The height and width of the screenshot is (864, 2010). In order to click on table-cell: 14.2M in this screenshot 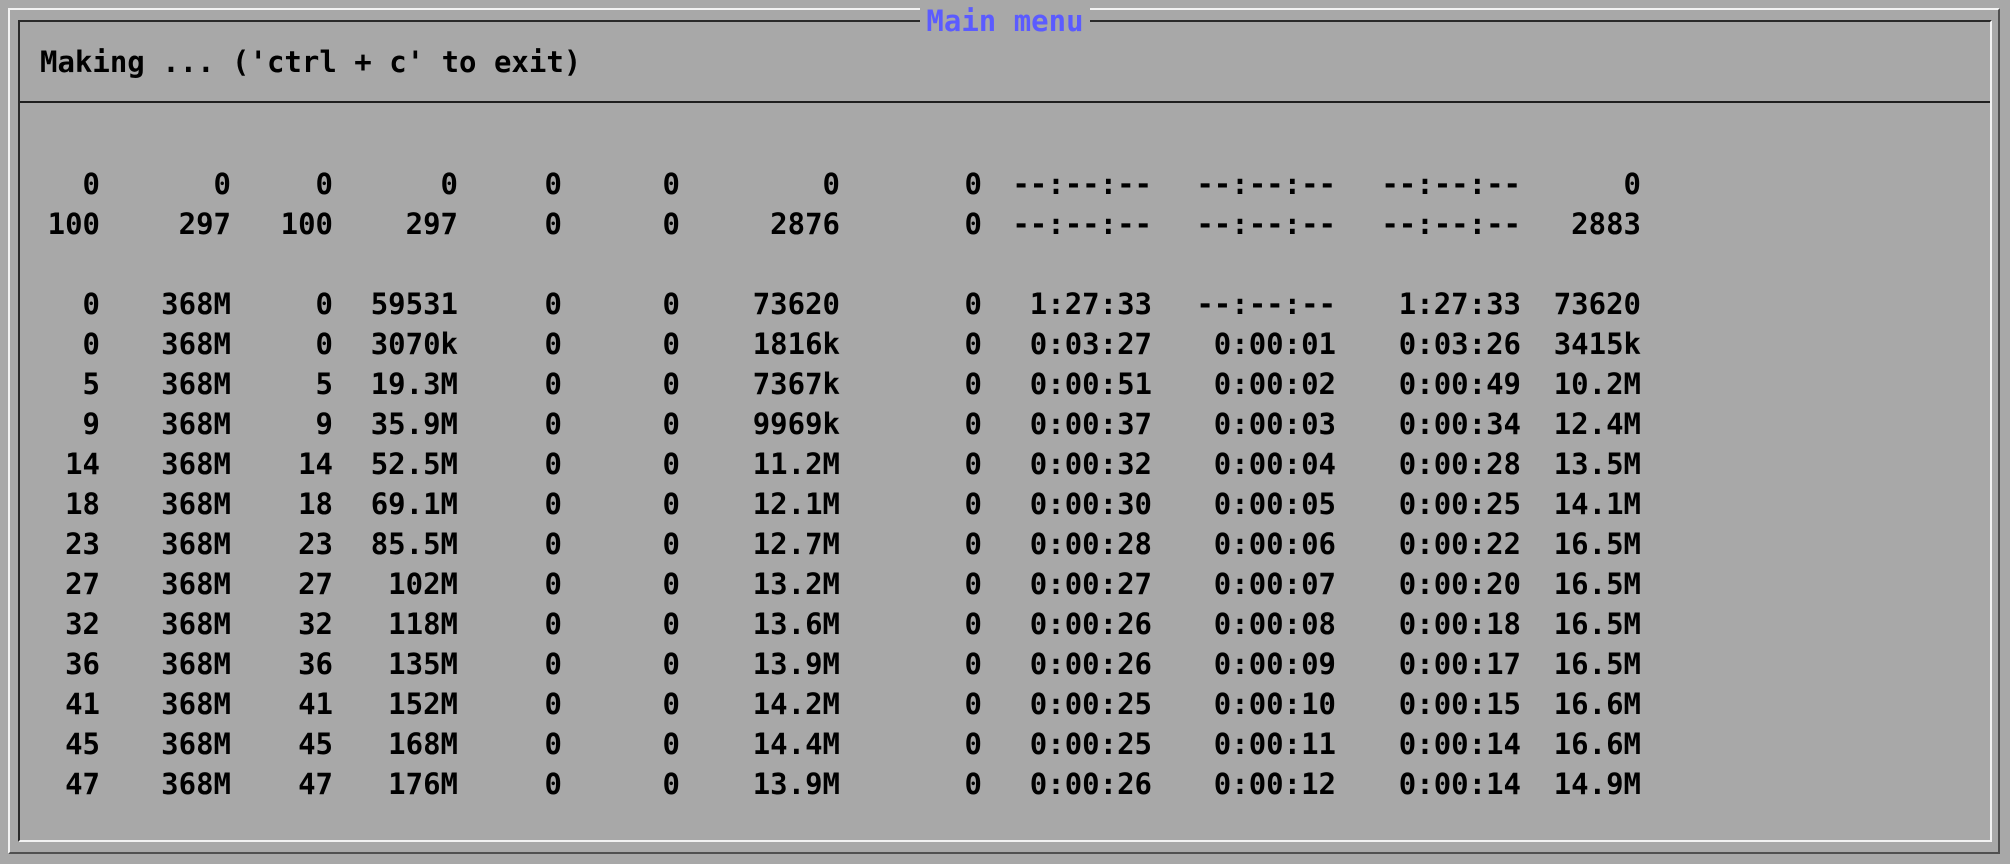, I will do `click(796, 704)`.